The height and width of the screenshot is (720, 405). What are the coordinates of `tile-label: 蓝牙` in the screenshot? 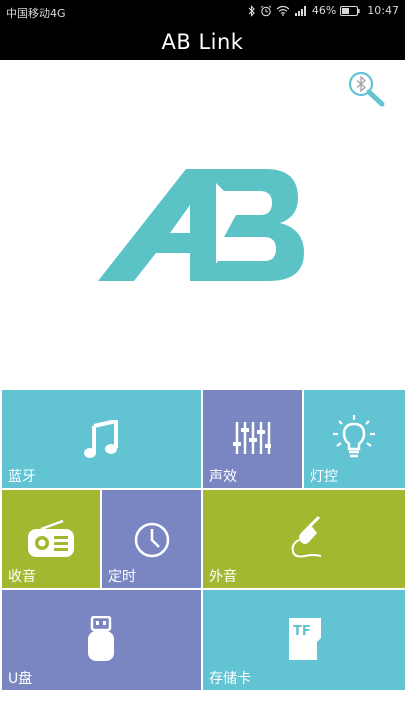 It's located at (22, 477).